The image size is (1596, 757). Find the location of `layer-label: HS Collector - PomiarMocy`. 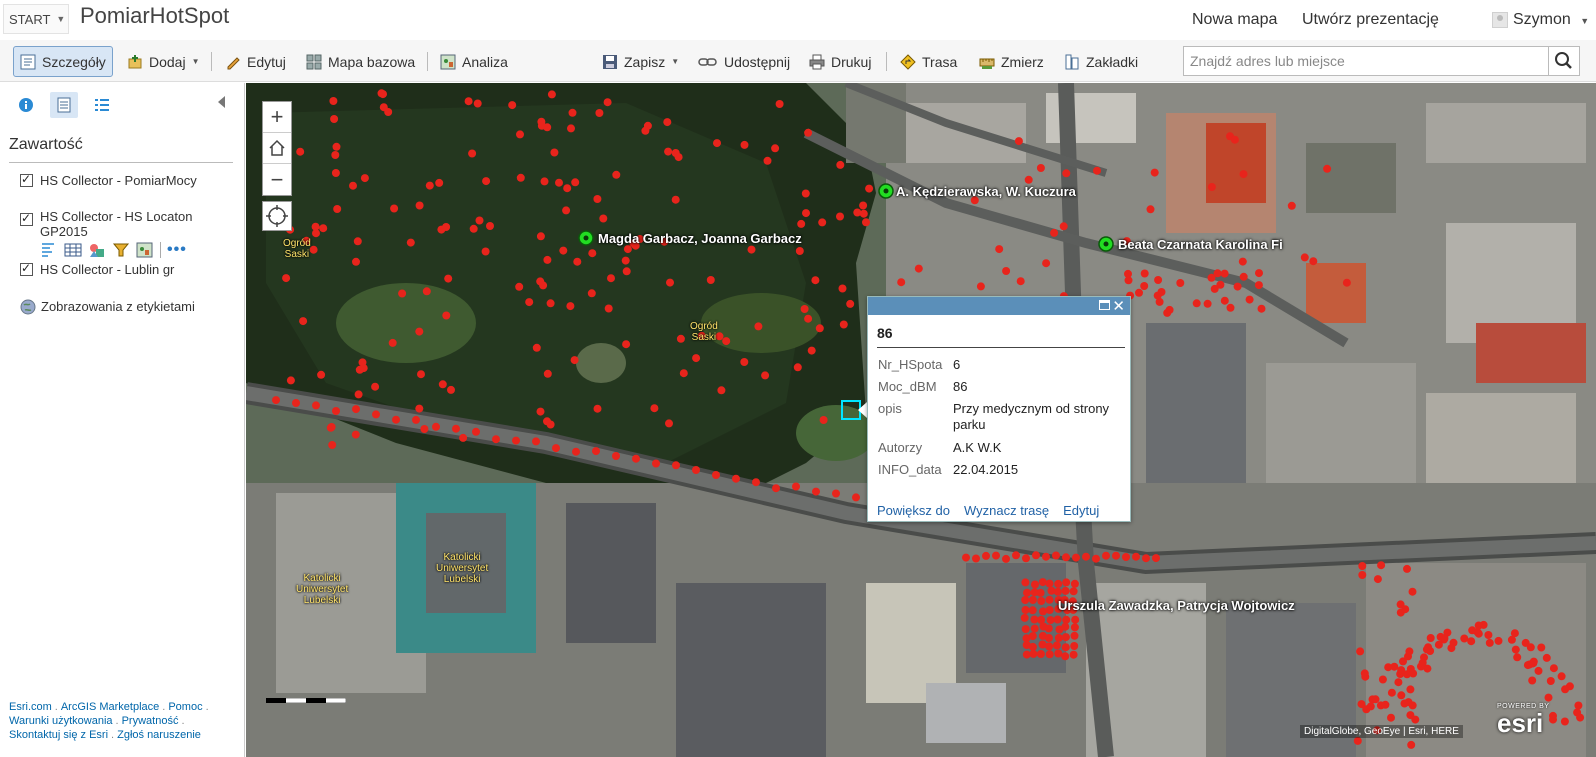

layer-label: HS Collector - PomiarMocy is located at coordinates (118, 180).